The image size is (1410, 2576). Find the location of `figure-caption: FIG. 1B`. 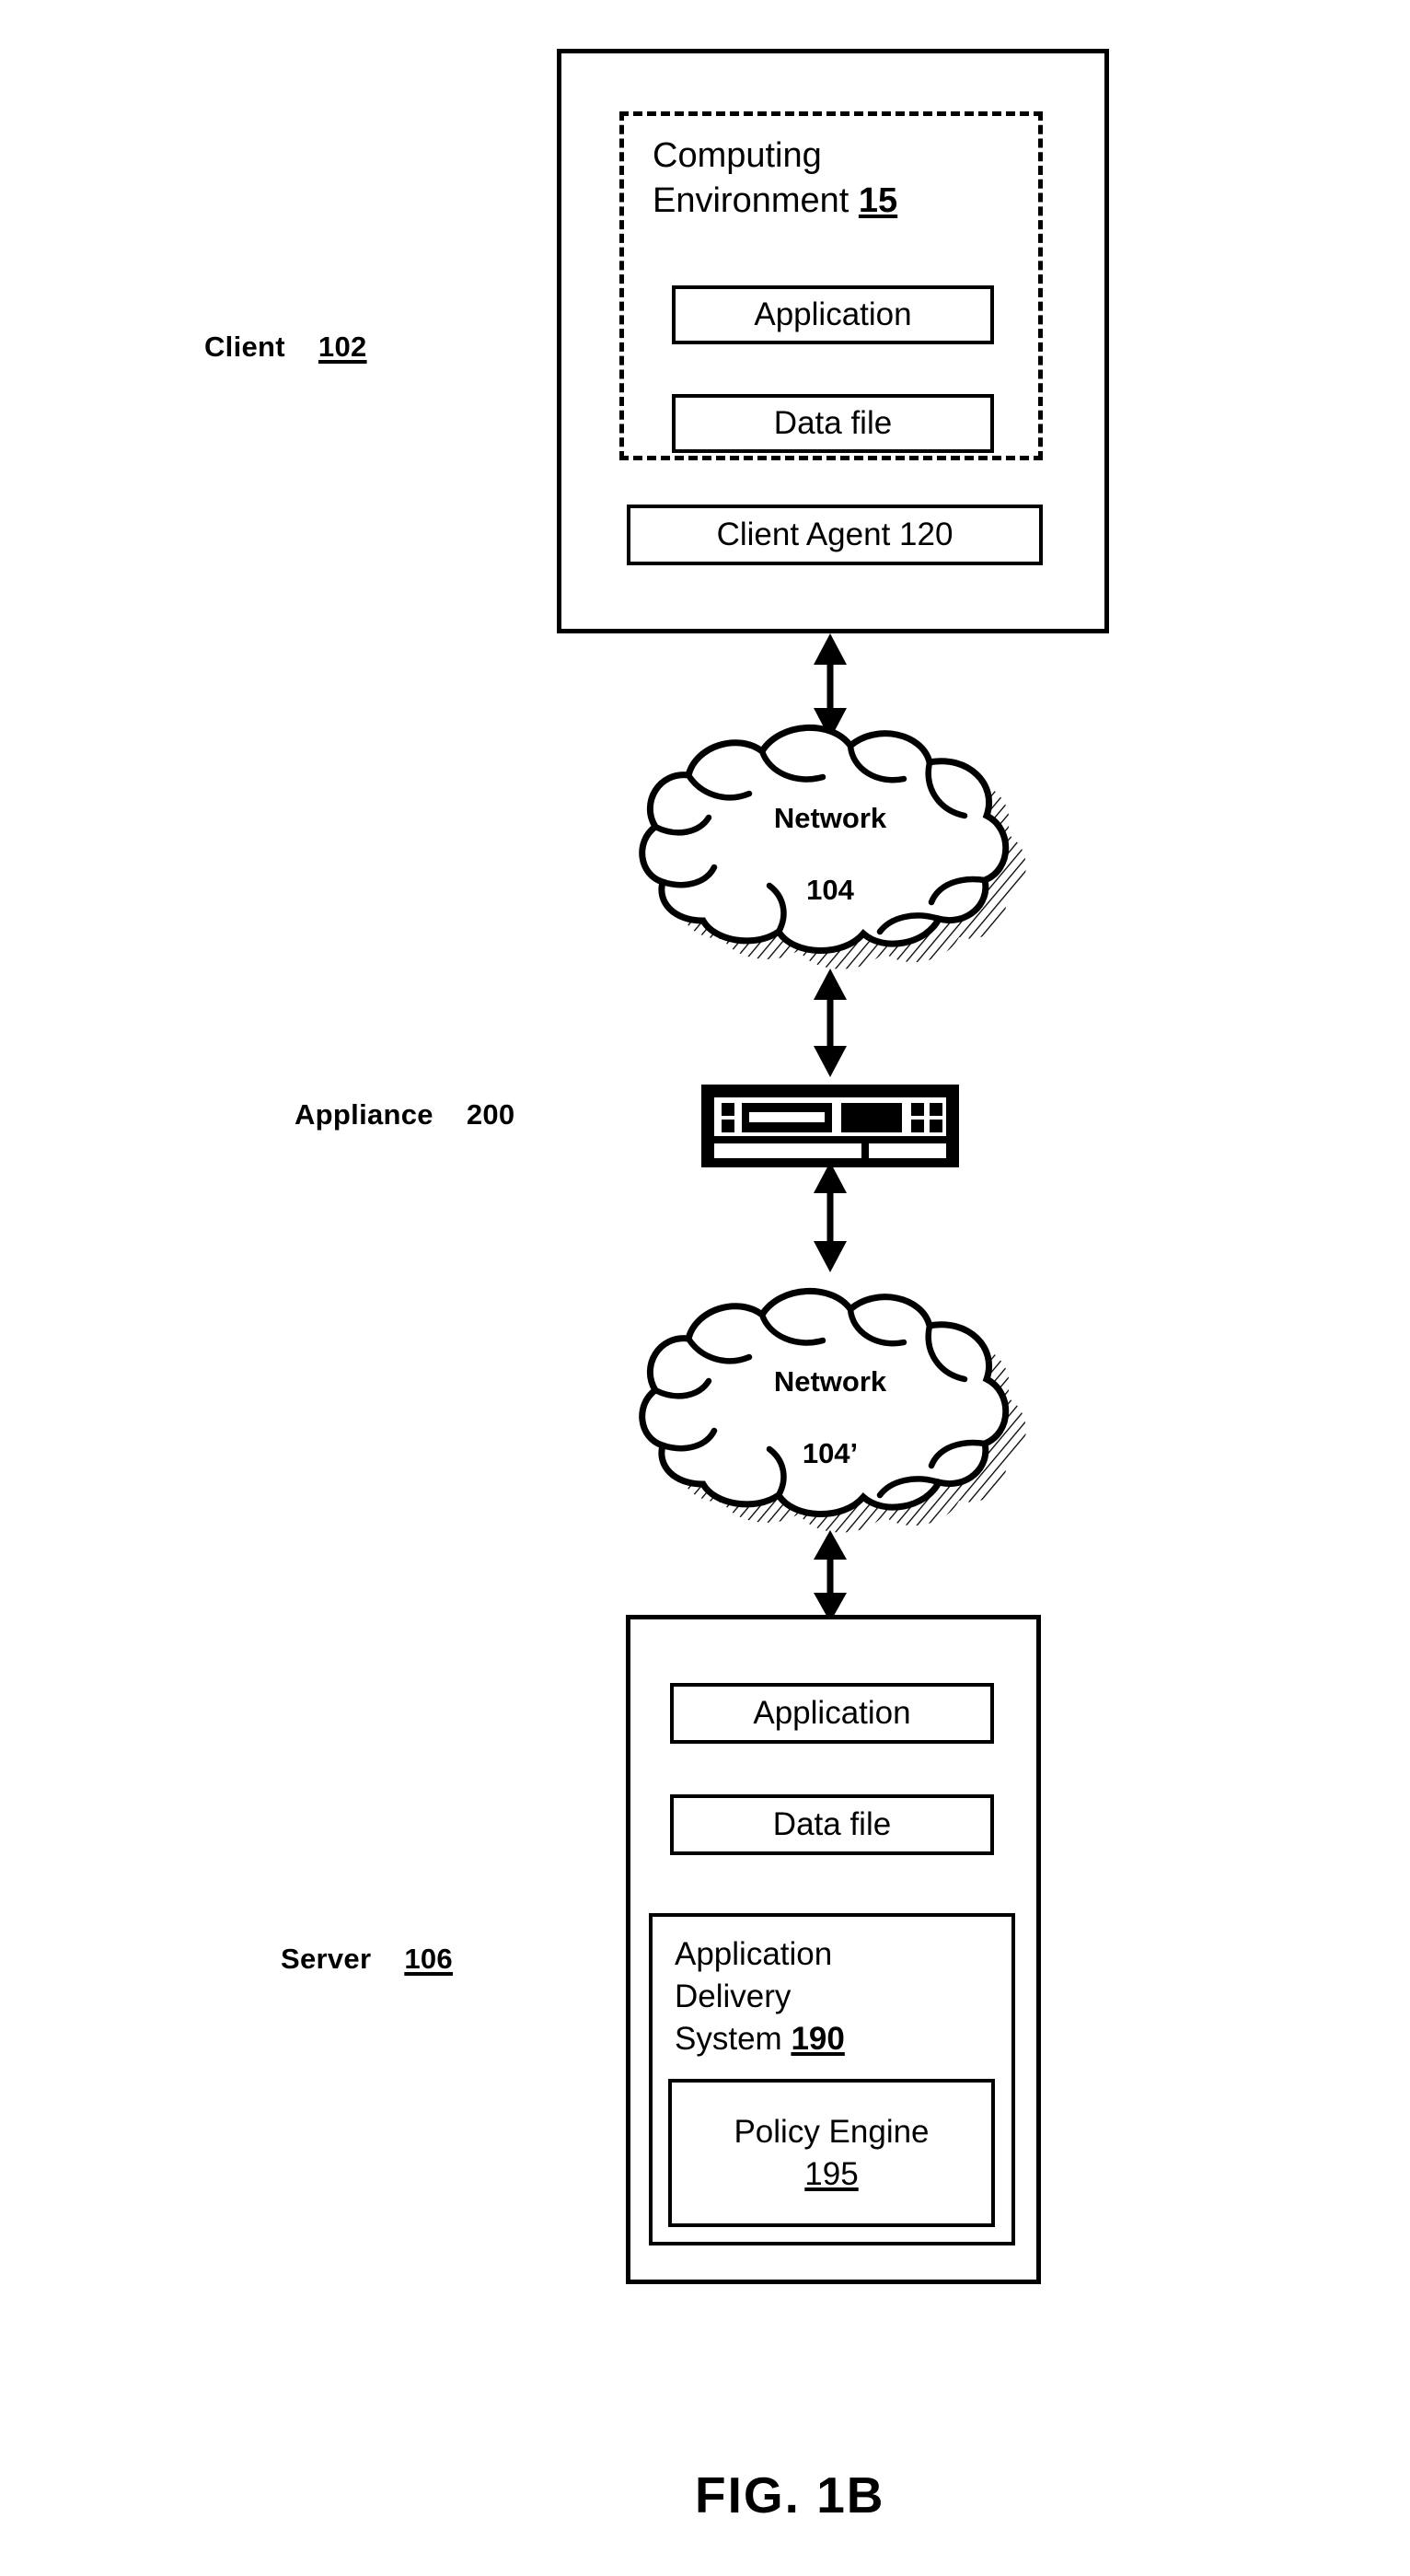

figure-caption: FIG. 1B is located at coordinates (790, 2495).